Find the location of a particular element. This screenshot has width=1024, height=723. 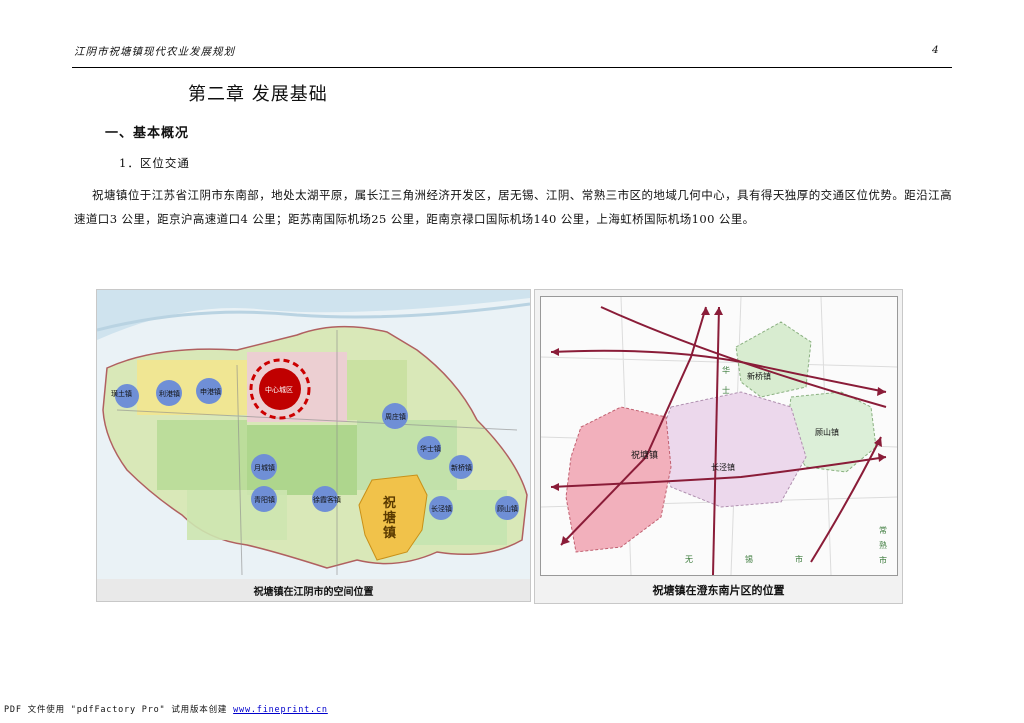

town-label: 祝塘镇 is located at coordinates (645, 456).